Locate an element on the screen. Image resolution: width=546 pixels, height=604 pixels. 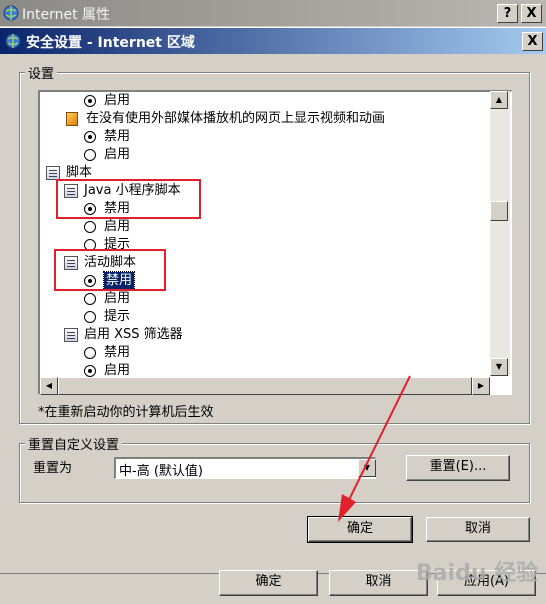
scroll-right-icon: ▶ is located at coordinates (481, 386).